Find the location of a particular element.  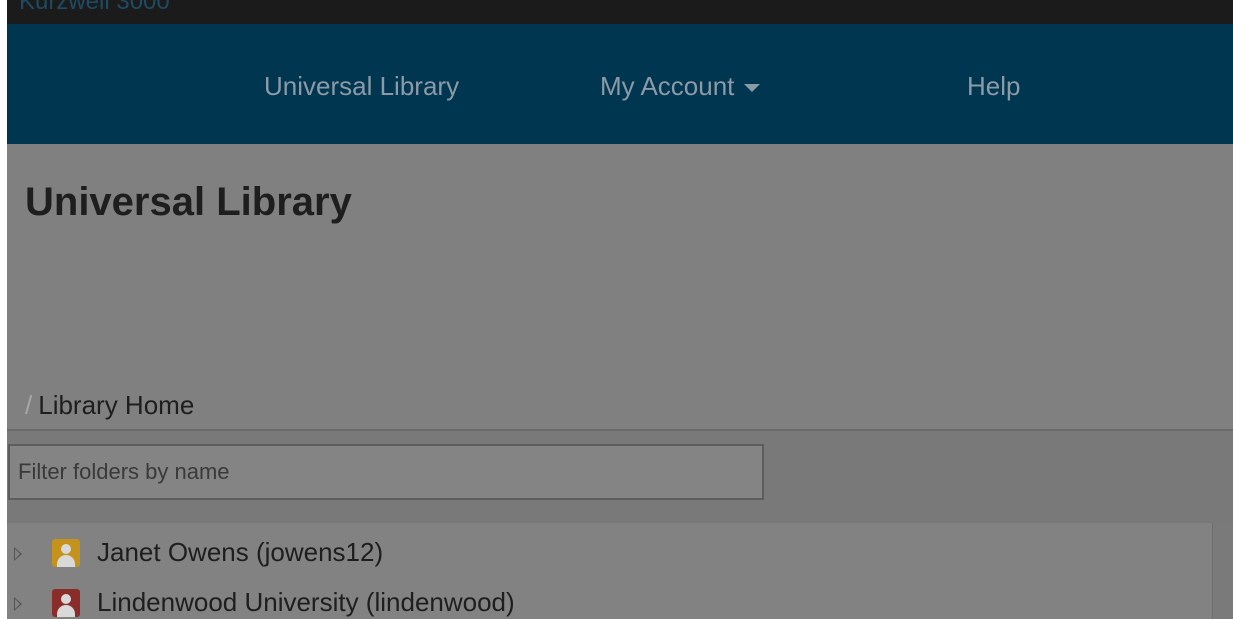

nav-help: Help is located at coordinates (993, 86).